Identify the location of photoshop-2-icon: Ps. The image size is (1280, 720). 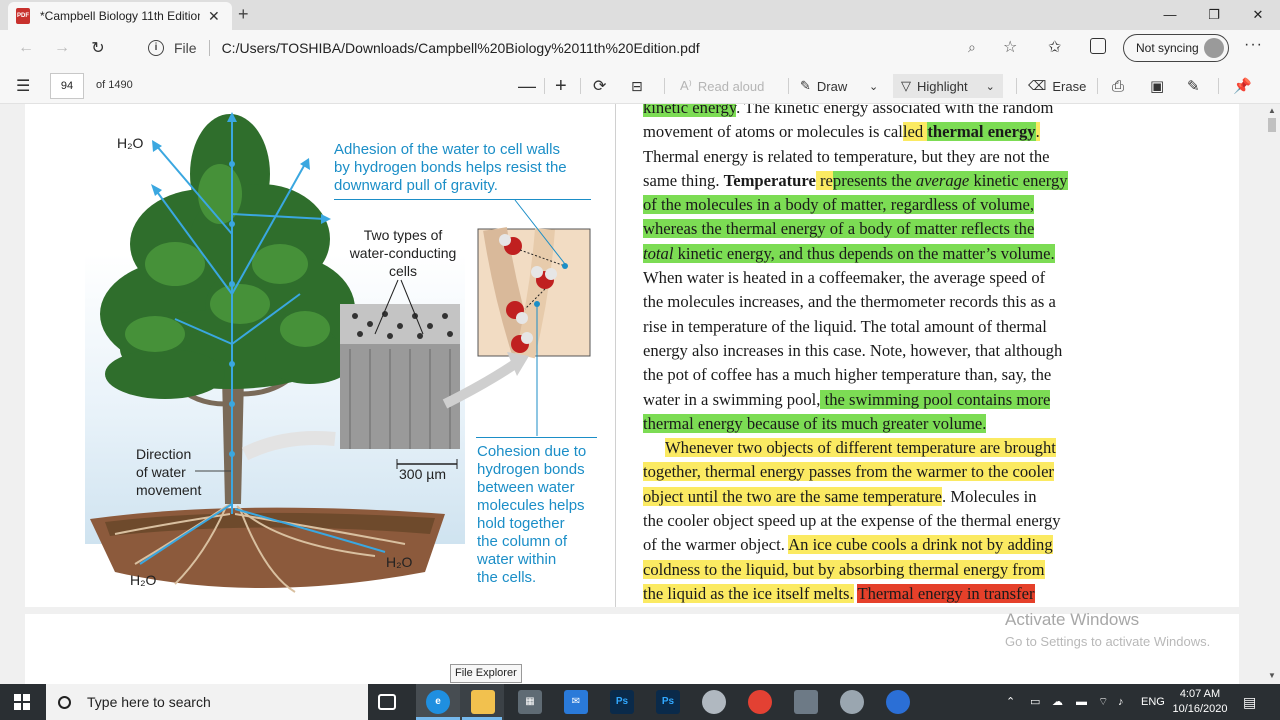
(668, 702).